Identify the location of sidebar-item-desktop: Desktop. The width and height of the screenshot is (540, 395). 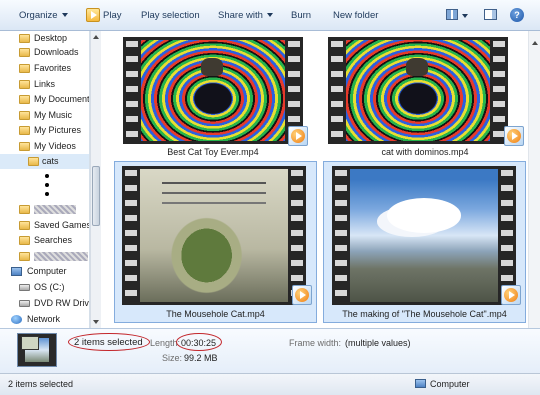
(44, 38).